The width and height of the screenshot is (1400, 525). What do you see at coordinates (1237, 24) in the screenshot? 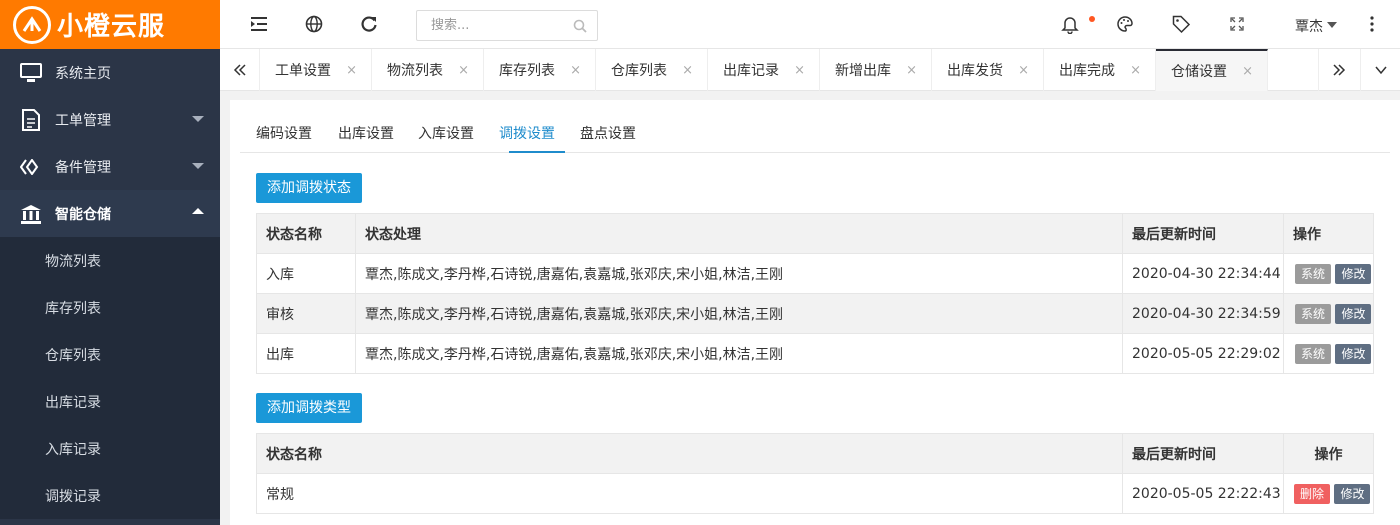
I see `fullscreen-icon` at bounding box center [1237, 24].